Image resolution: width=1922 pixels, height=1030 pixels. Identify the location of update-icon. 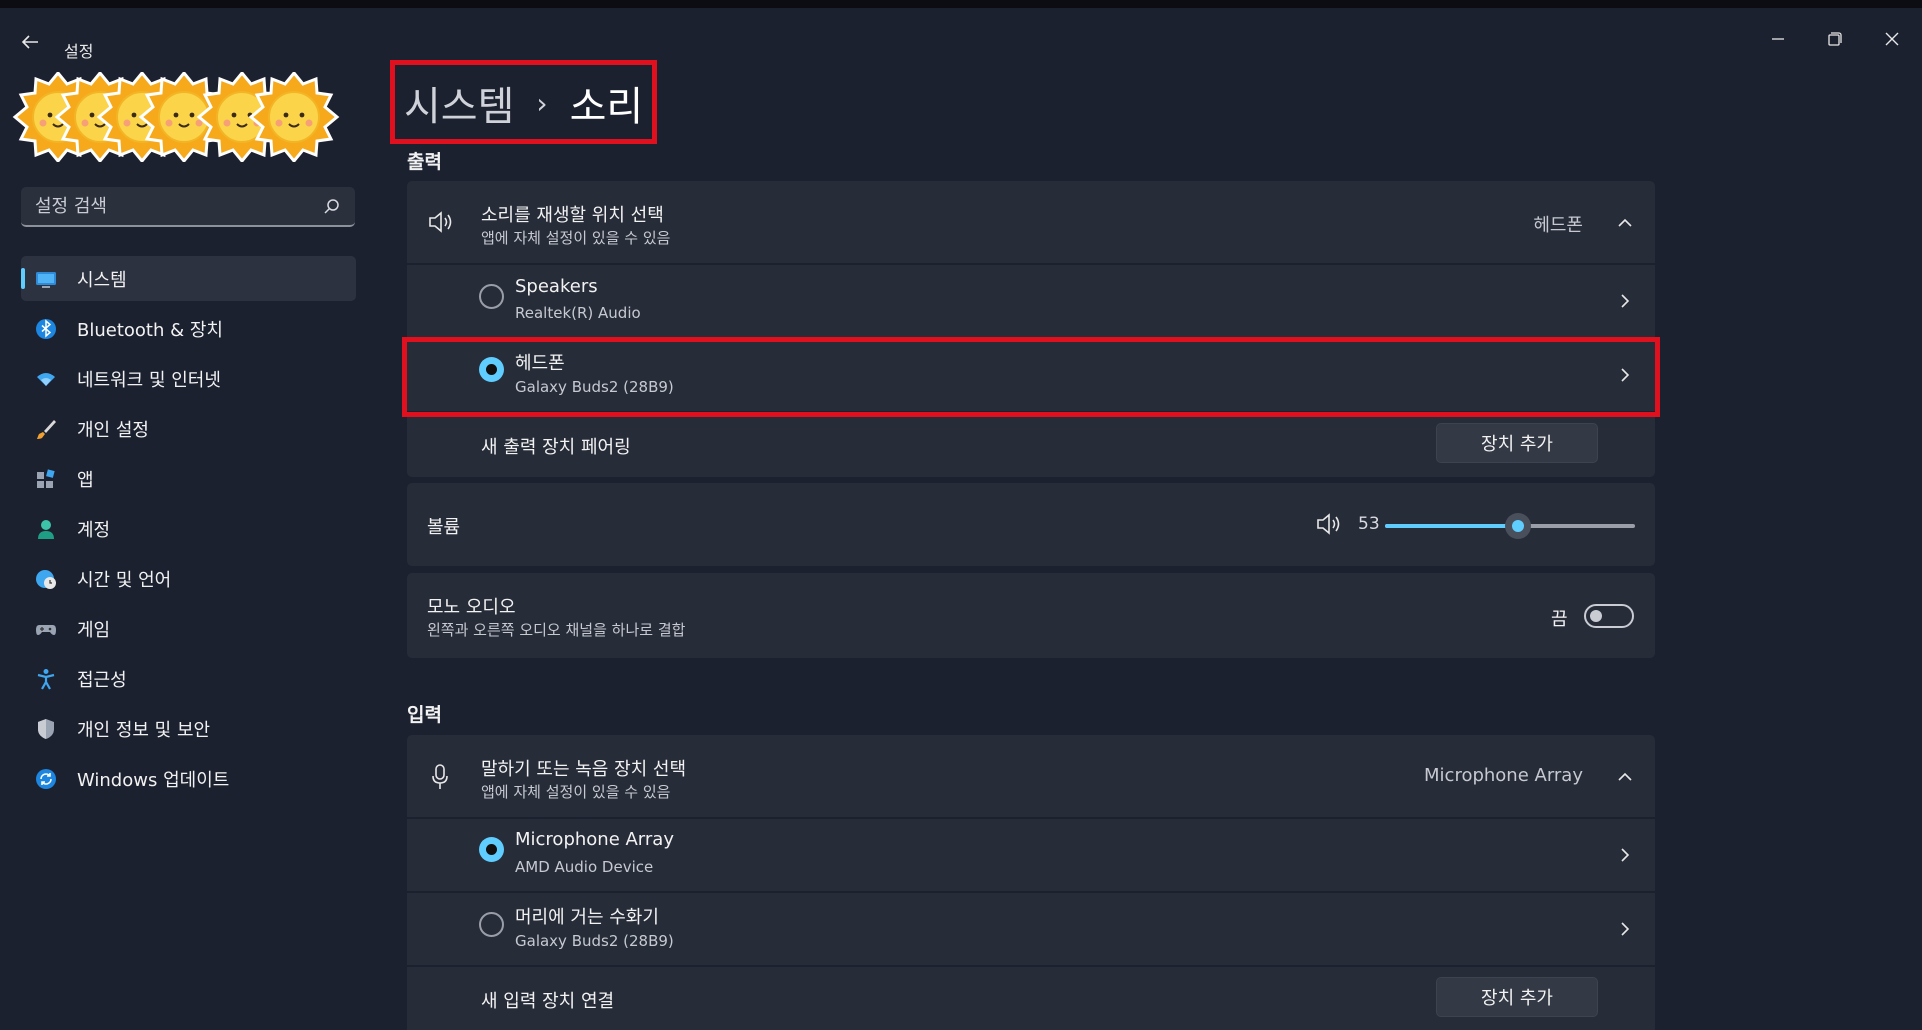
(46, 779).